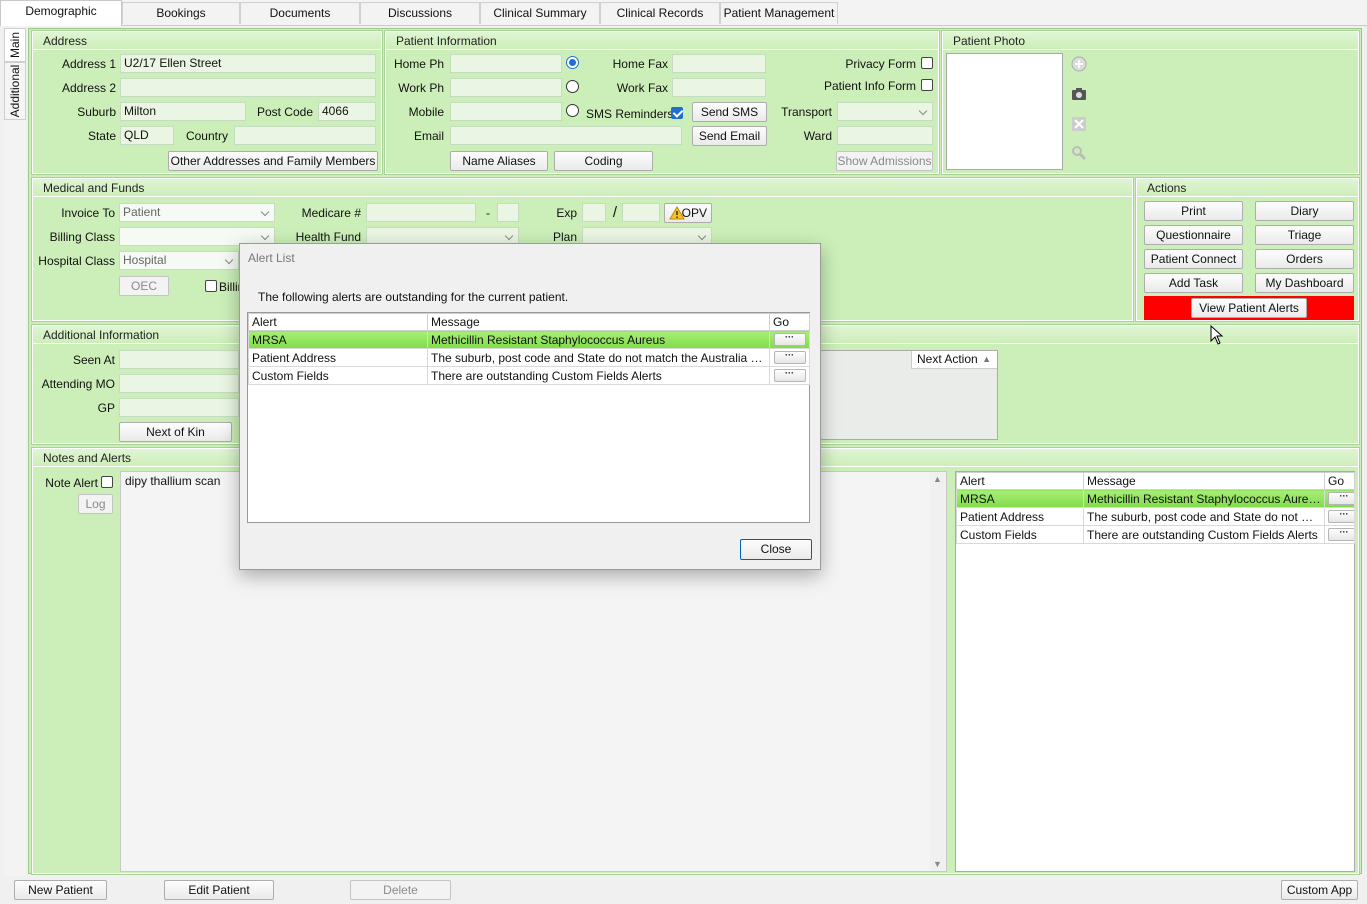 The height and width of the screenshot is (904, 1367). What do you see at coordinates (779, 13) in the screenshot?
I see `tab-patient-management: Patient Management` at bounding box center [779, 13].